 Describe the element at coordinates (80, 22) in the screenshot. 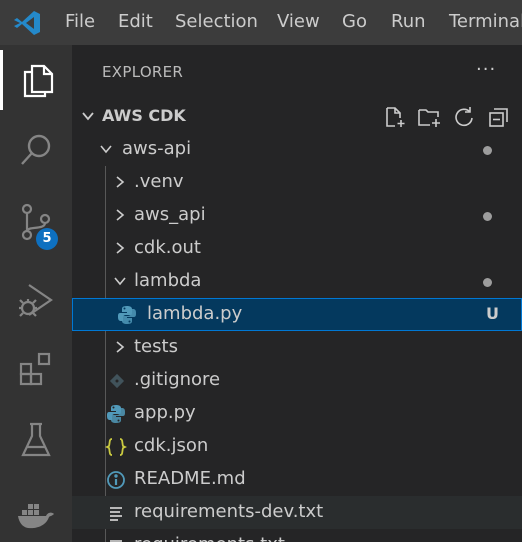

I see `menu-file: File` at that location.